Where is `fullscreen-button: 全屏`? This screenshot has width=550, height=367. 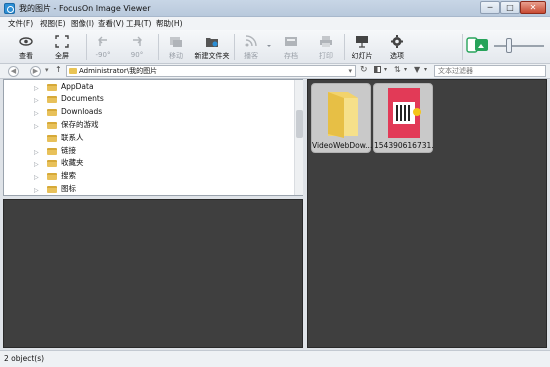
fullscreen-button: 全屏 is located at coordinates (62, 47).